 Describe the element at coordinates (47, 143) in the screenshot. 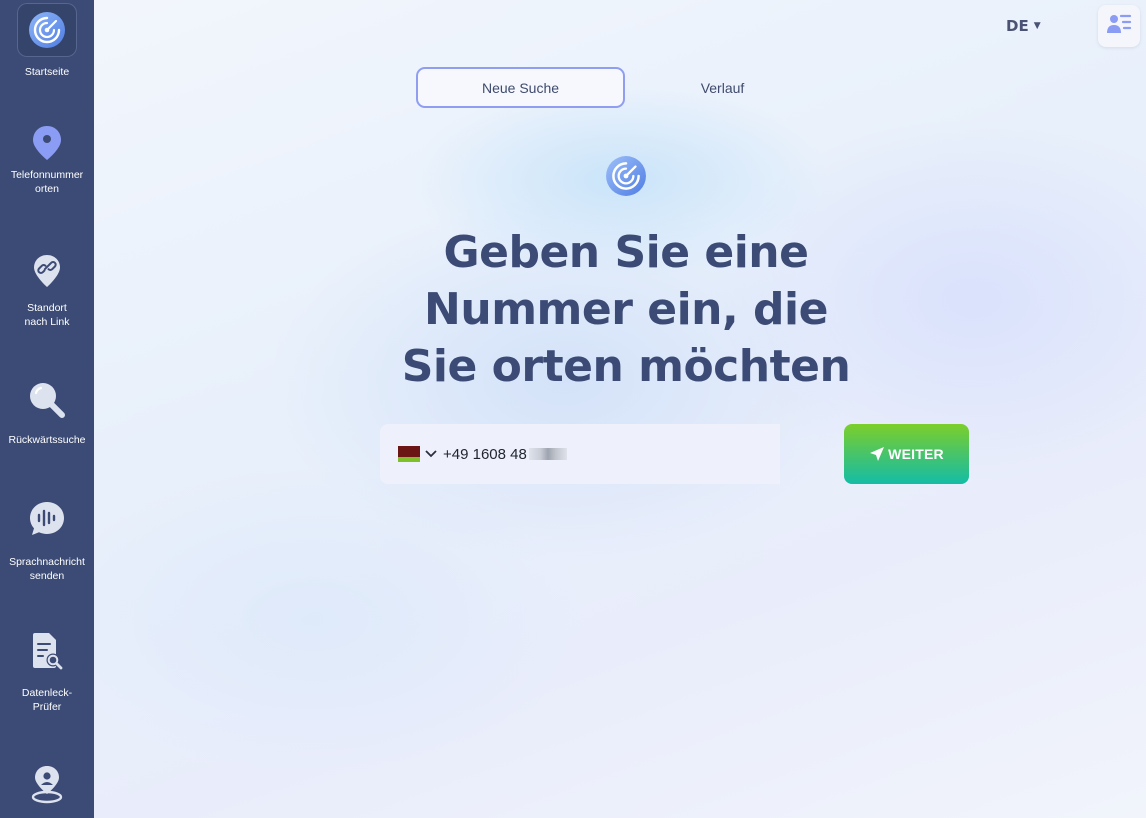

I see `location-pin-icon` at that location.